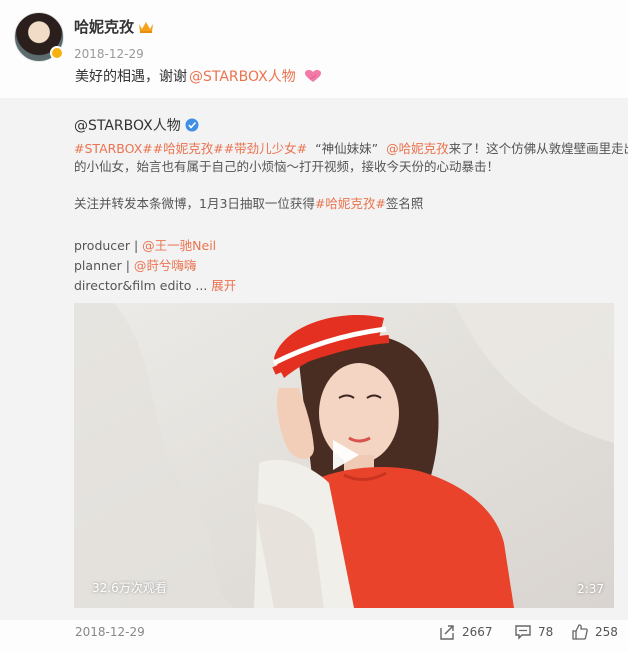 The height and width of the screenshot is (652, 628). I want to click on hashtag-daijinr-shaonv: #带劲儿少女#, so click(265, 148).